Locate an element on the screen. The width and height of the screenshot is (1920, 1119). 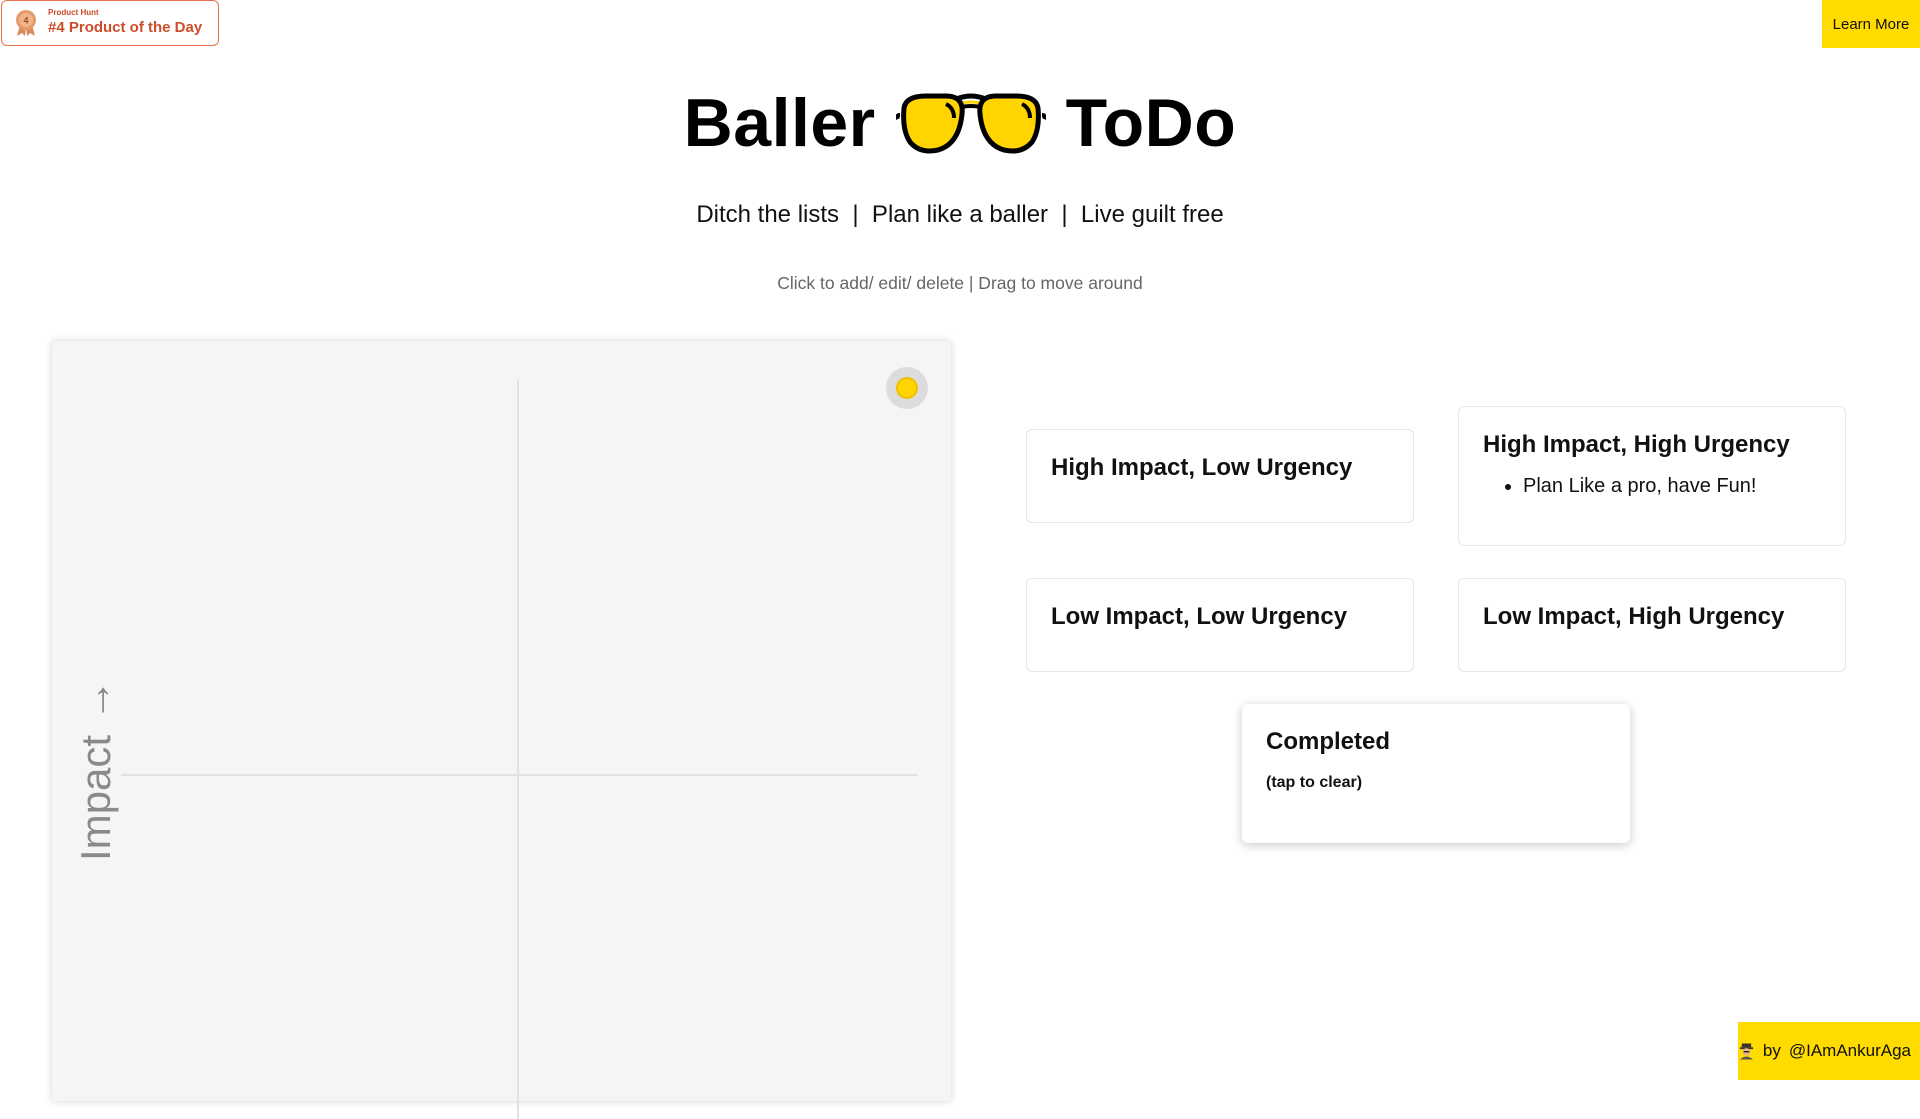
person-icon is located at coordinates (1746, 1051).